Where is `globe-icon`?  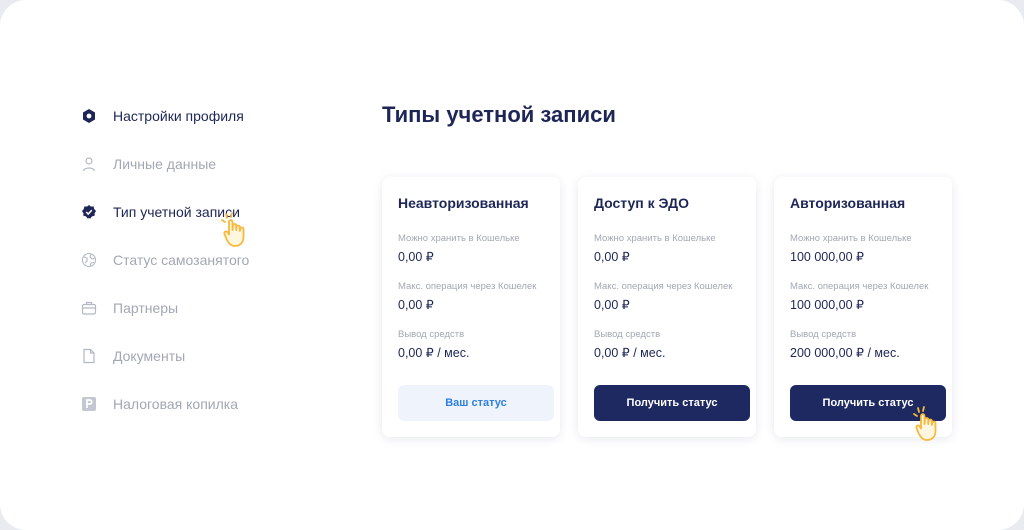
globe-icon is located at coordinates (89, 260).